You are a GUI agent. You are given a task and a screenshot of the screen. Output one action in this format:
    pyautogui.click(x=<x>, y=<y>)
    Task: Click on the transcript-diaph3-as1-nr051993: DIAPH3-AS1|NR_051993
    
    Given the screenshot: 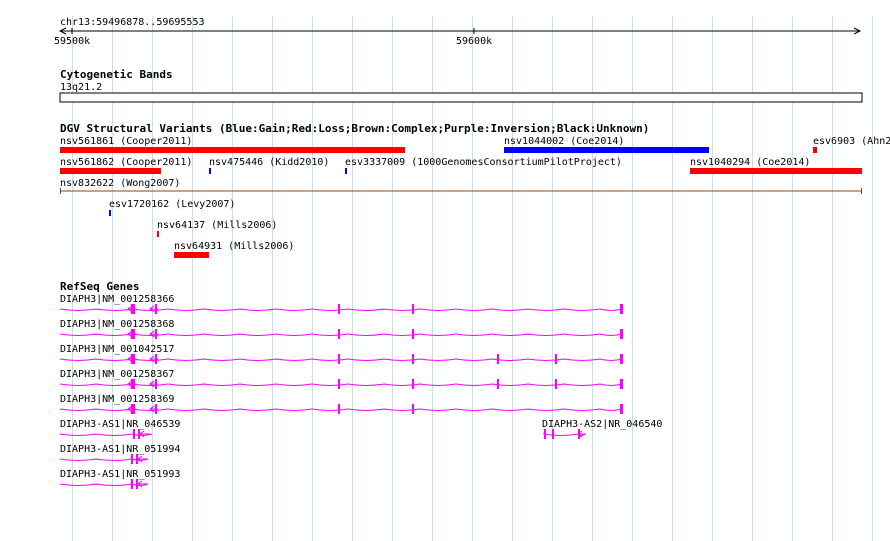 What is the action you would take?
    pyautogui.click(x=119, y=479)
    